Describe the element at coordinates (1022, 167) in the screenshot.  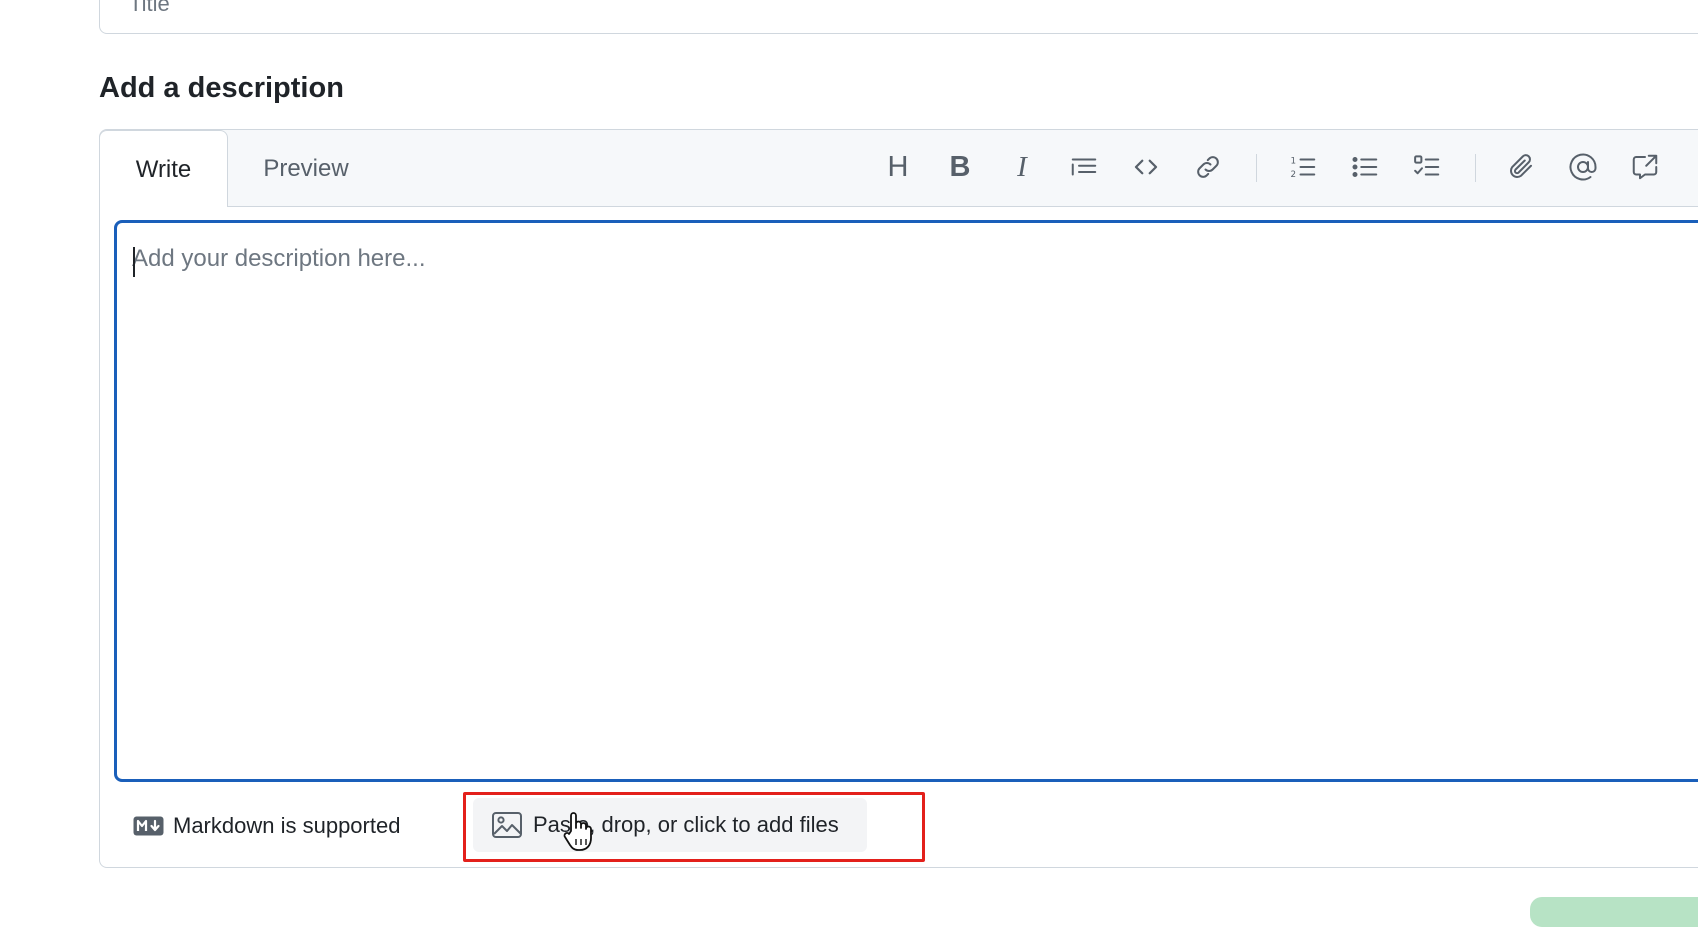
I see `italic-icon: I` at that location.